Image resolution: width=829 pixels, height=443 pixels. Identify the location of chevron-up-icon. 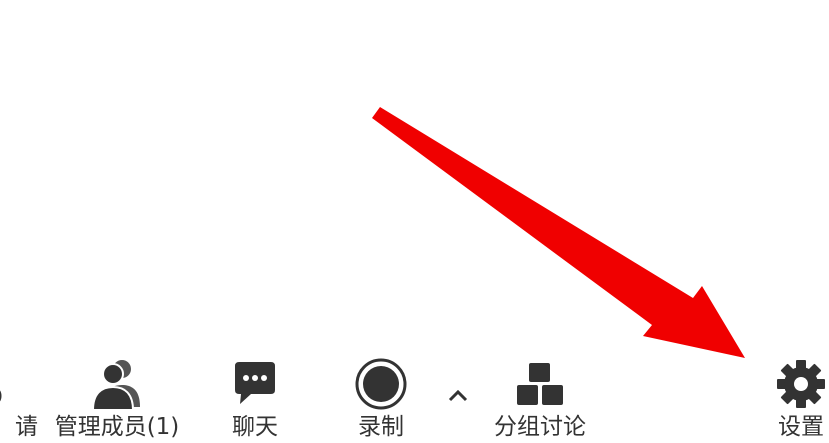
(458, 396).